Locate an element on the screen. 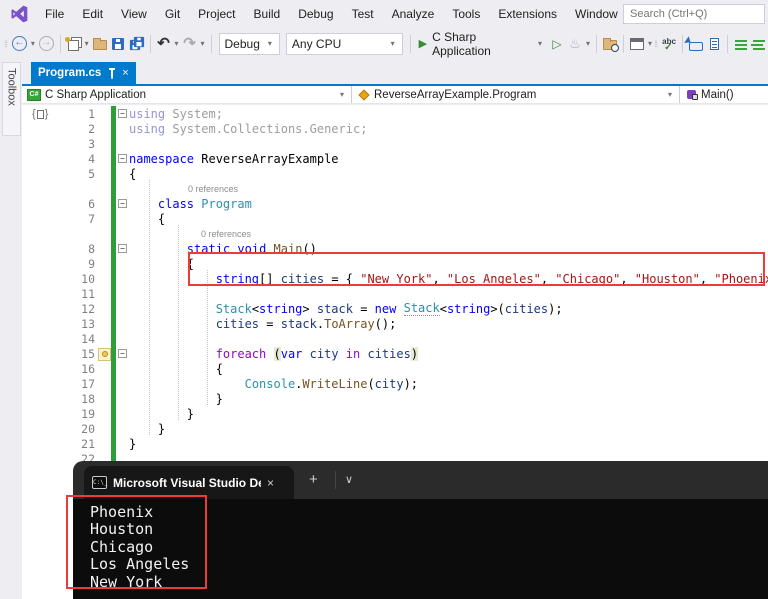  codelens-row: 0 references is located at coordinates (395, 188).